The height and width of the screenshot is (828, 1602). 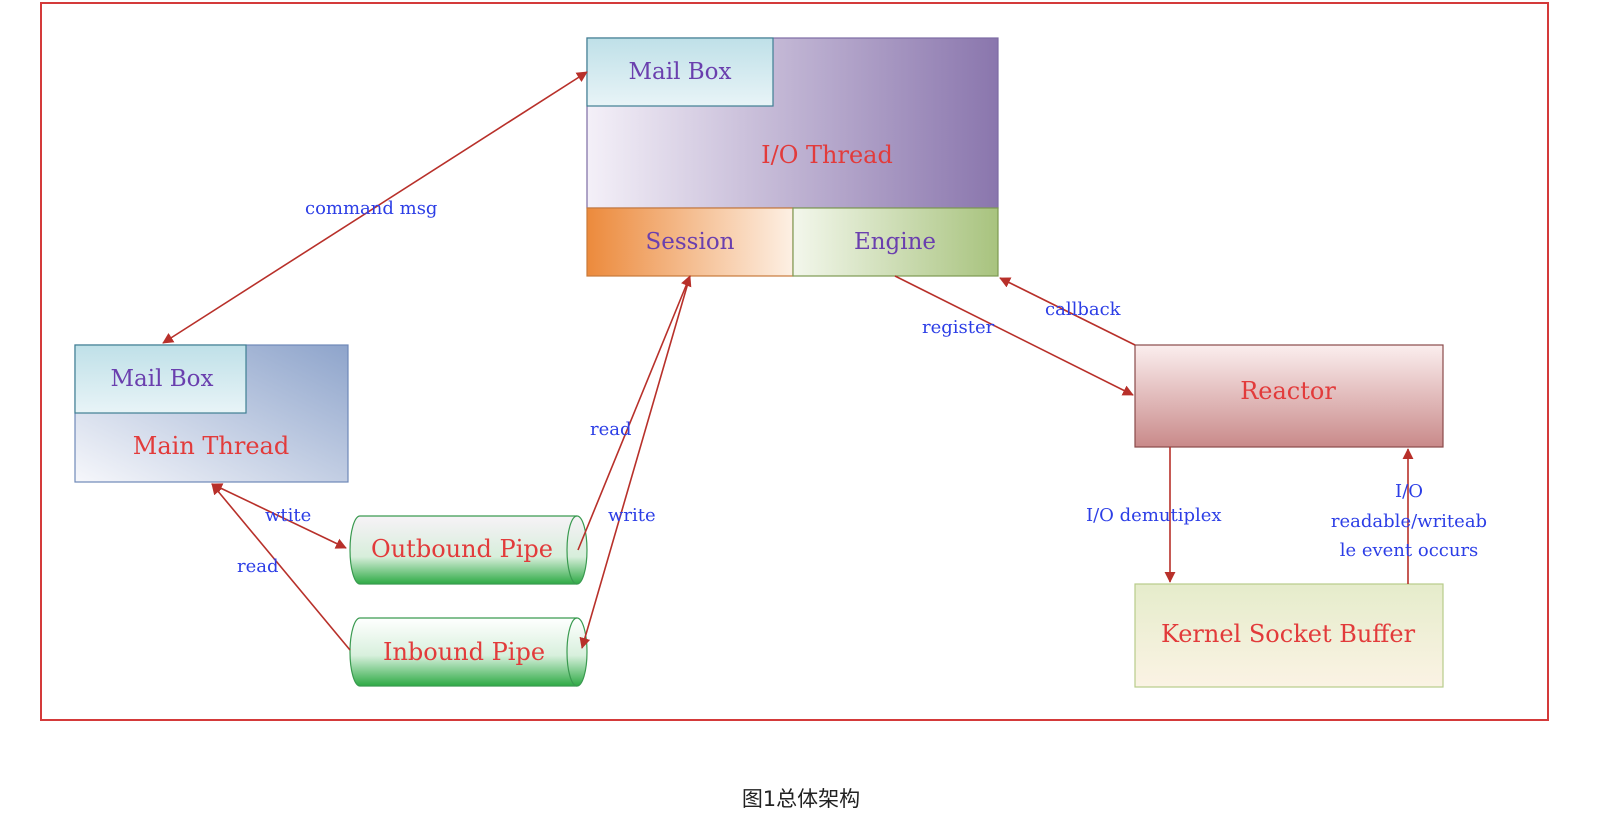 I want to click on label-read-io: read, so click(x=611, y=429).